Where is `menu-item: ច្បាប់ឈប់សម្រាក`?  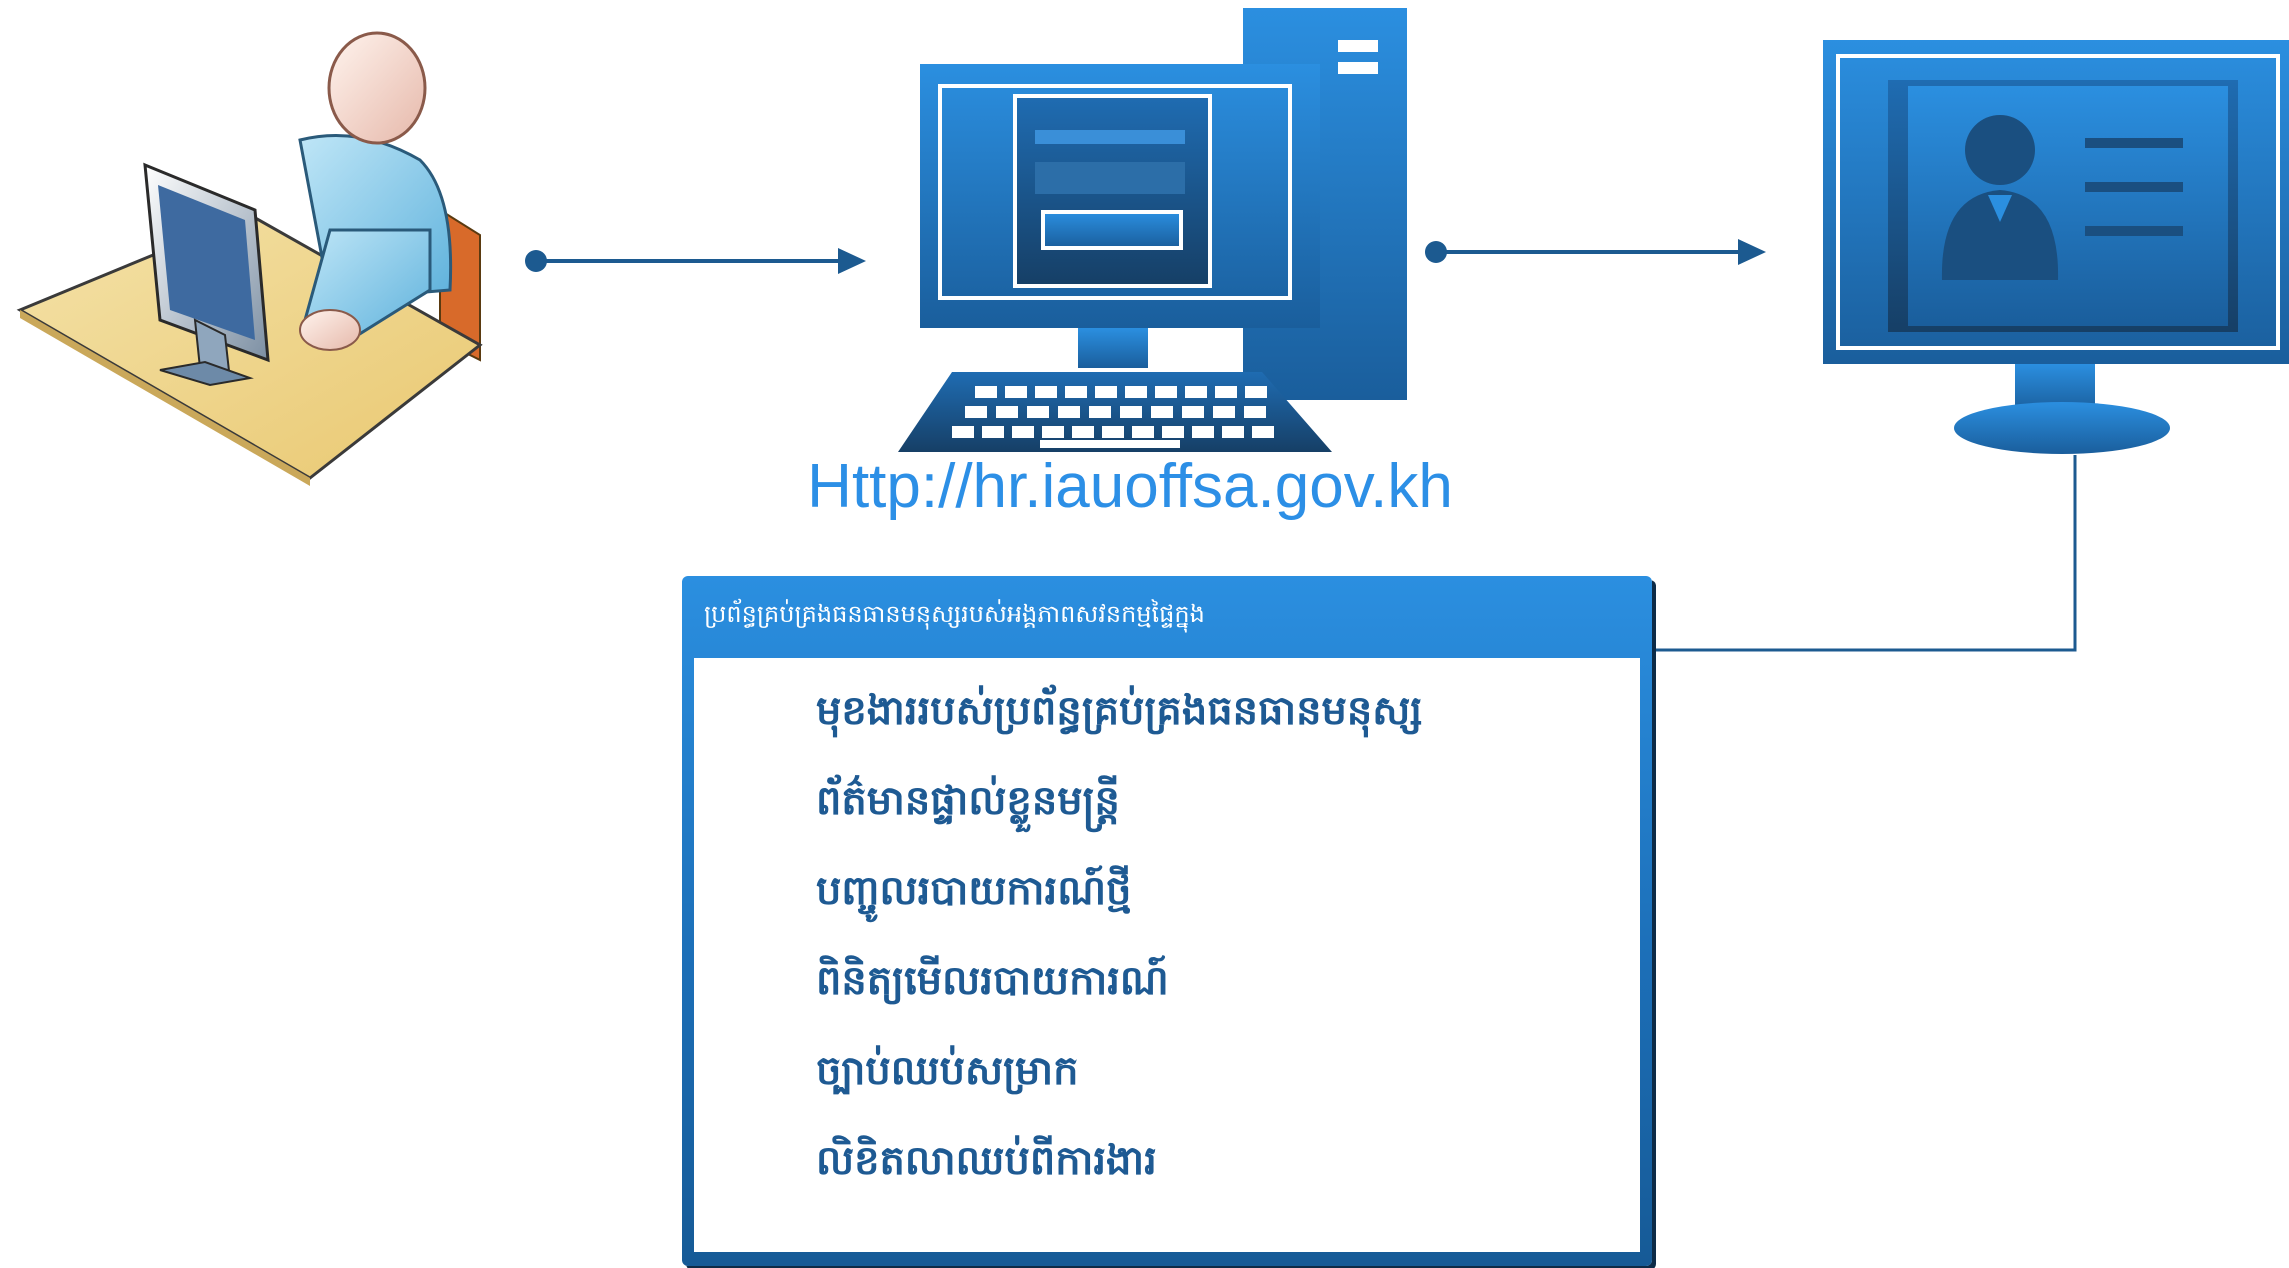 menu-item: ច្បាប់ឈប់សម្រាក is located at coordinates (1119, 1081).